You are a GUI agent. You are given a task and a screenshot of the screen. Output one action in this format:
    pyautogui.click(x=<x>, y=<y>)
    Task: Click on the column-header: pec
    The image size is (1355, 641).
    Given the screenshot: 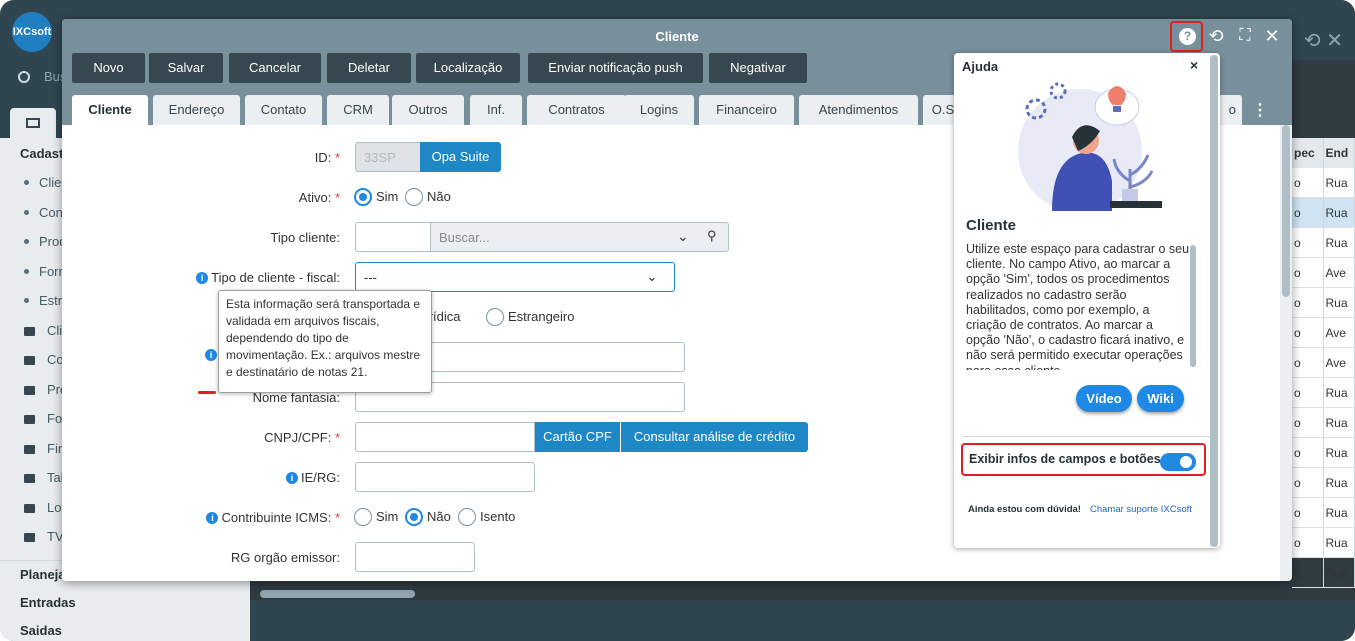 What is the action you would take?
    pyautogui.click(x=1308, y=153)
    